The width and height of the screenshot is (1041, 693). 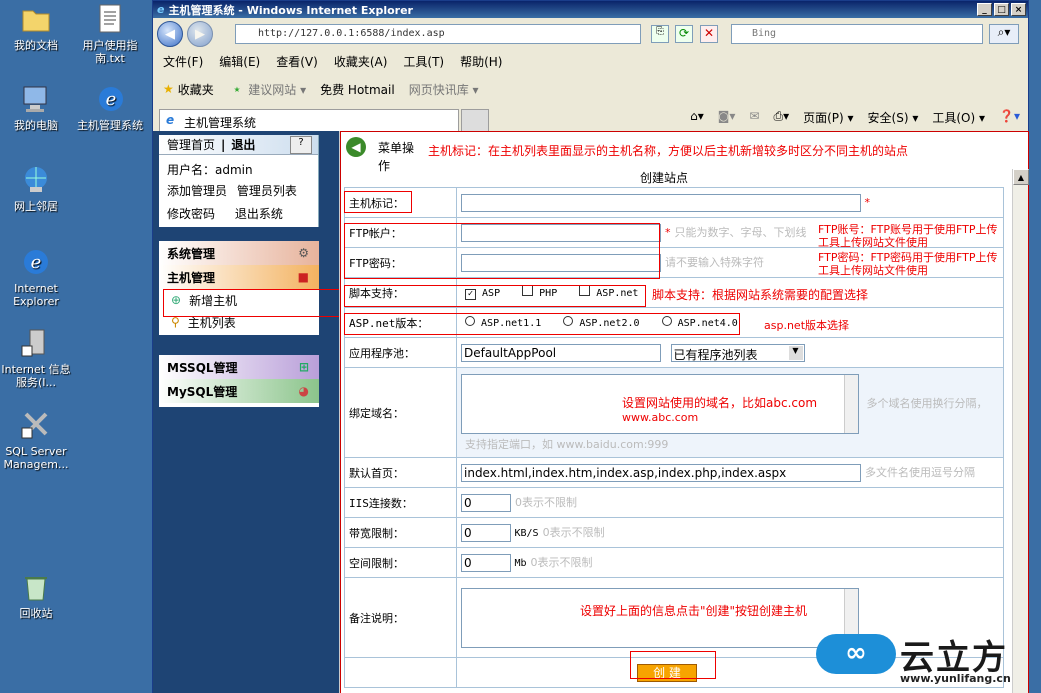 What do you see at coordinates (361, 61) in the screenshot?
I see `menu-favorites: 收藏夹(A)` at bounding box center [361, 61].